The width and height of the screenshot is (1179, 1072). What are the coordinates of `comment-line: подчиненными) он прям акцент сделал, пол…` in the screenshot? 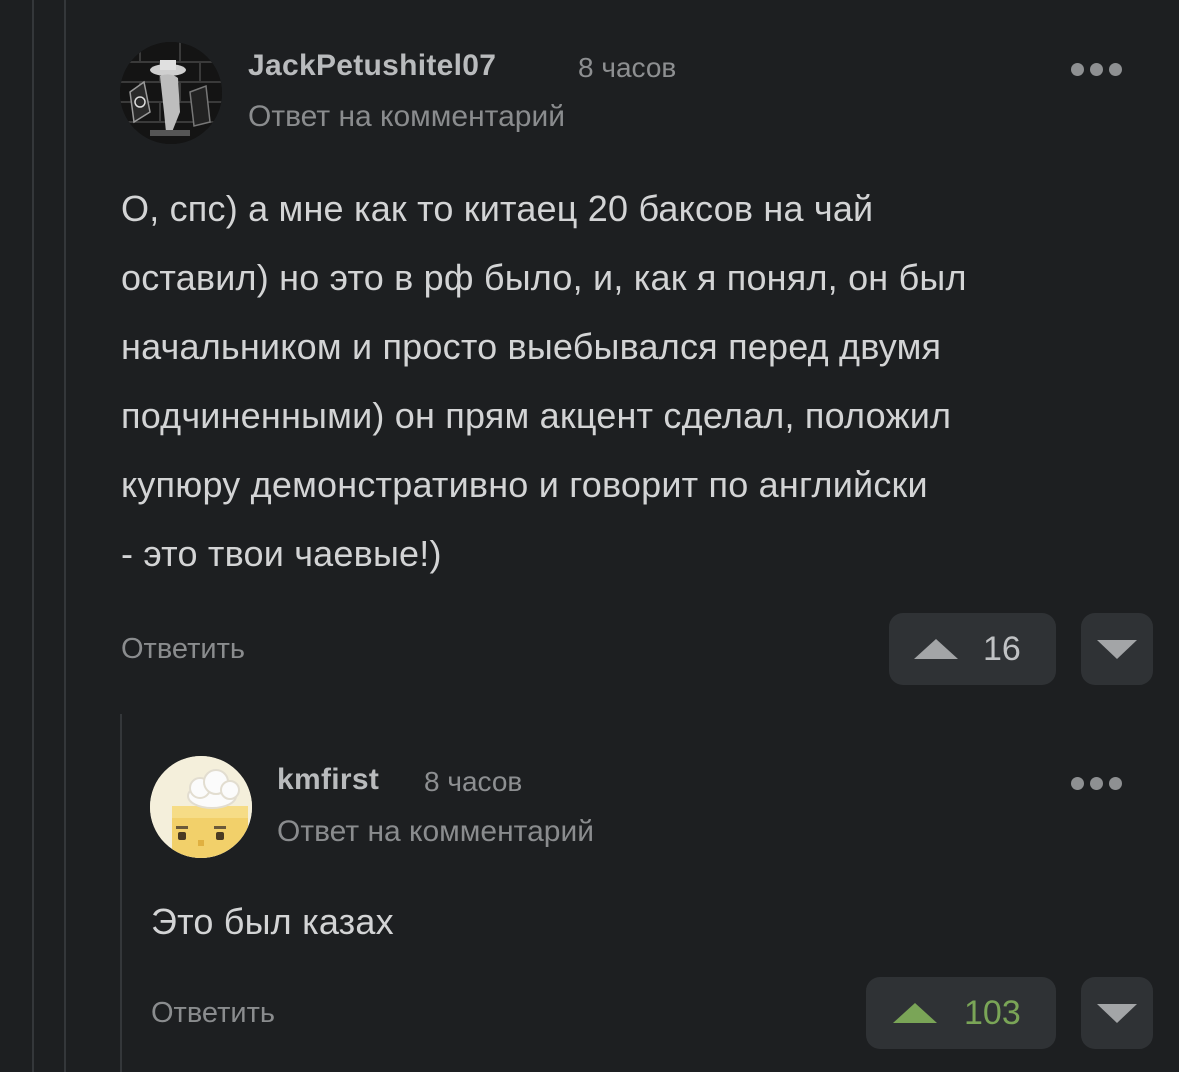 It's located at (536, 415).